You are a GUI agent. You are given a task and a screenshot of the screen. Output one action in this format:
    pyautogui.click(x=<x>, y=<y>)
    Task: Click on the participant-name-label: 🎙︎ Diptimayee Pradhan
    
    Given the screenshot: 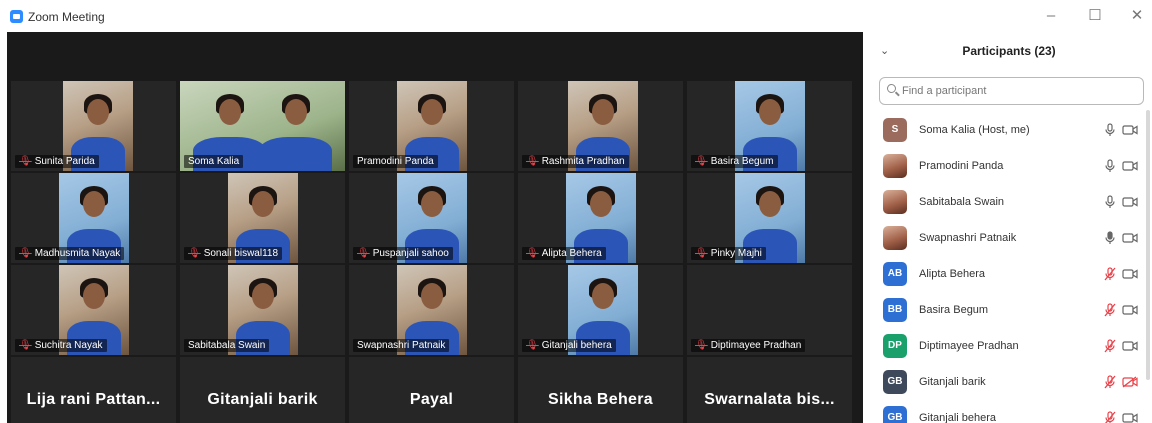 What is the action you would take?
    pyautogui.click(x=748, y=345)
    